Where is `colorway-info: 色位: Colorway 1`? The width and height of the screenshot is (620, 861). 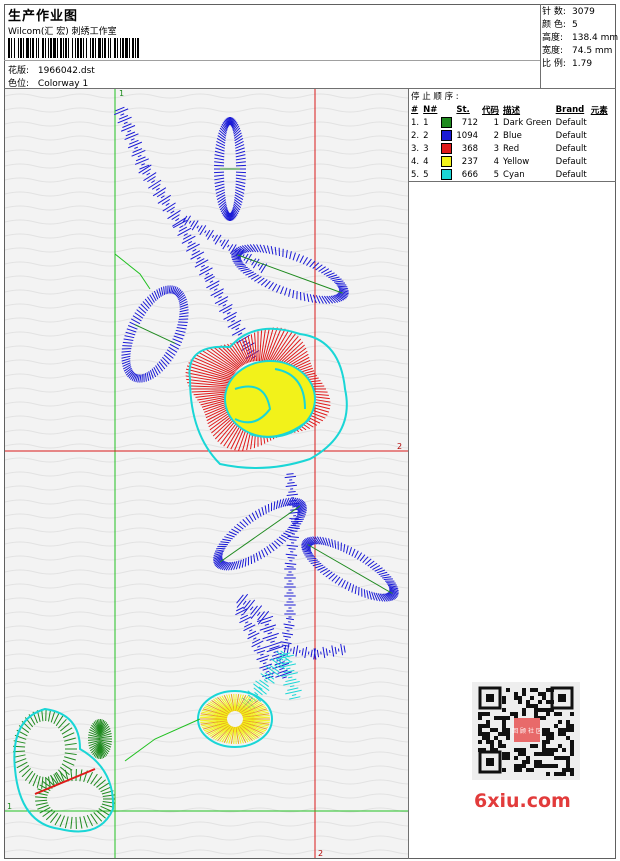
colorway-info: 色位: Colorway 1 is located at coordinates (48, 82).